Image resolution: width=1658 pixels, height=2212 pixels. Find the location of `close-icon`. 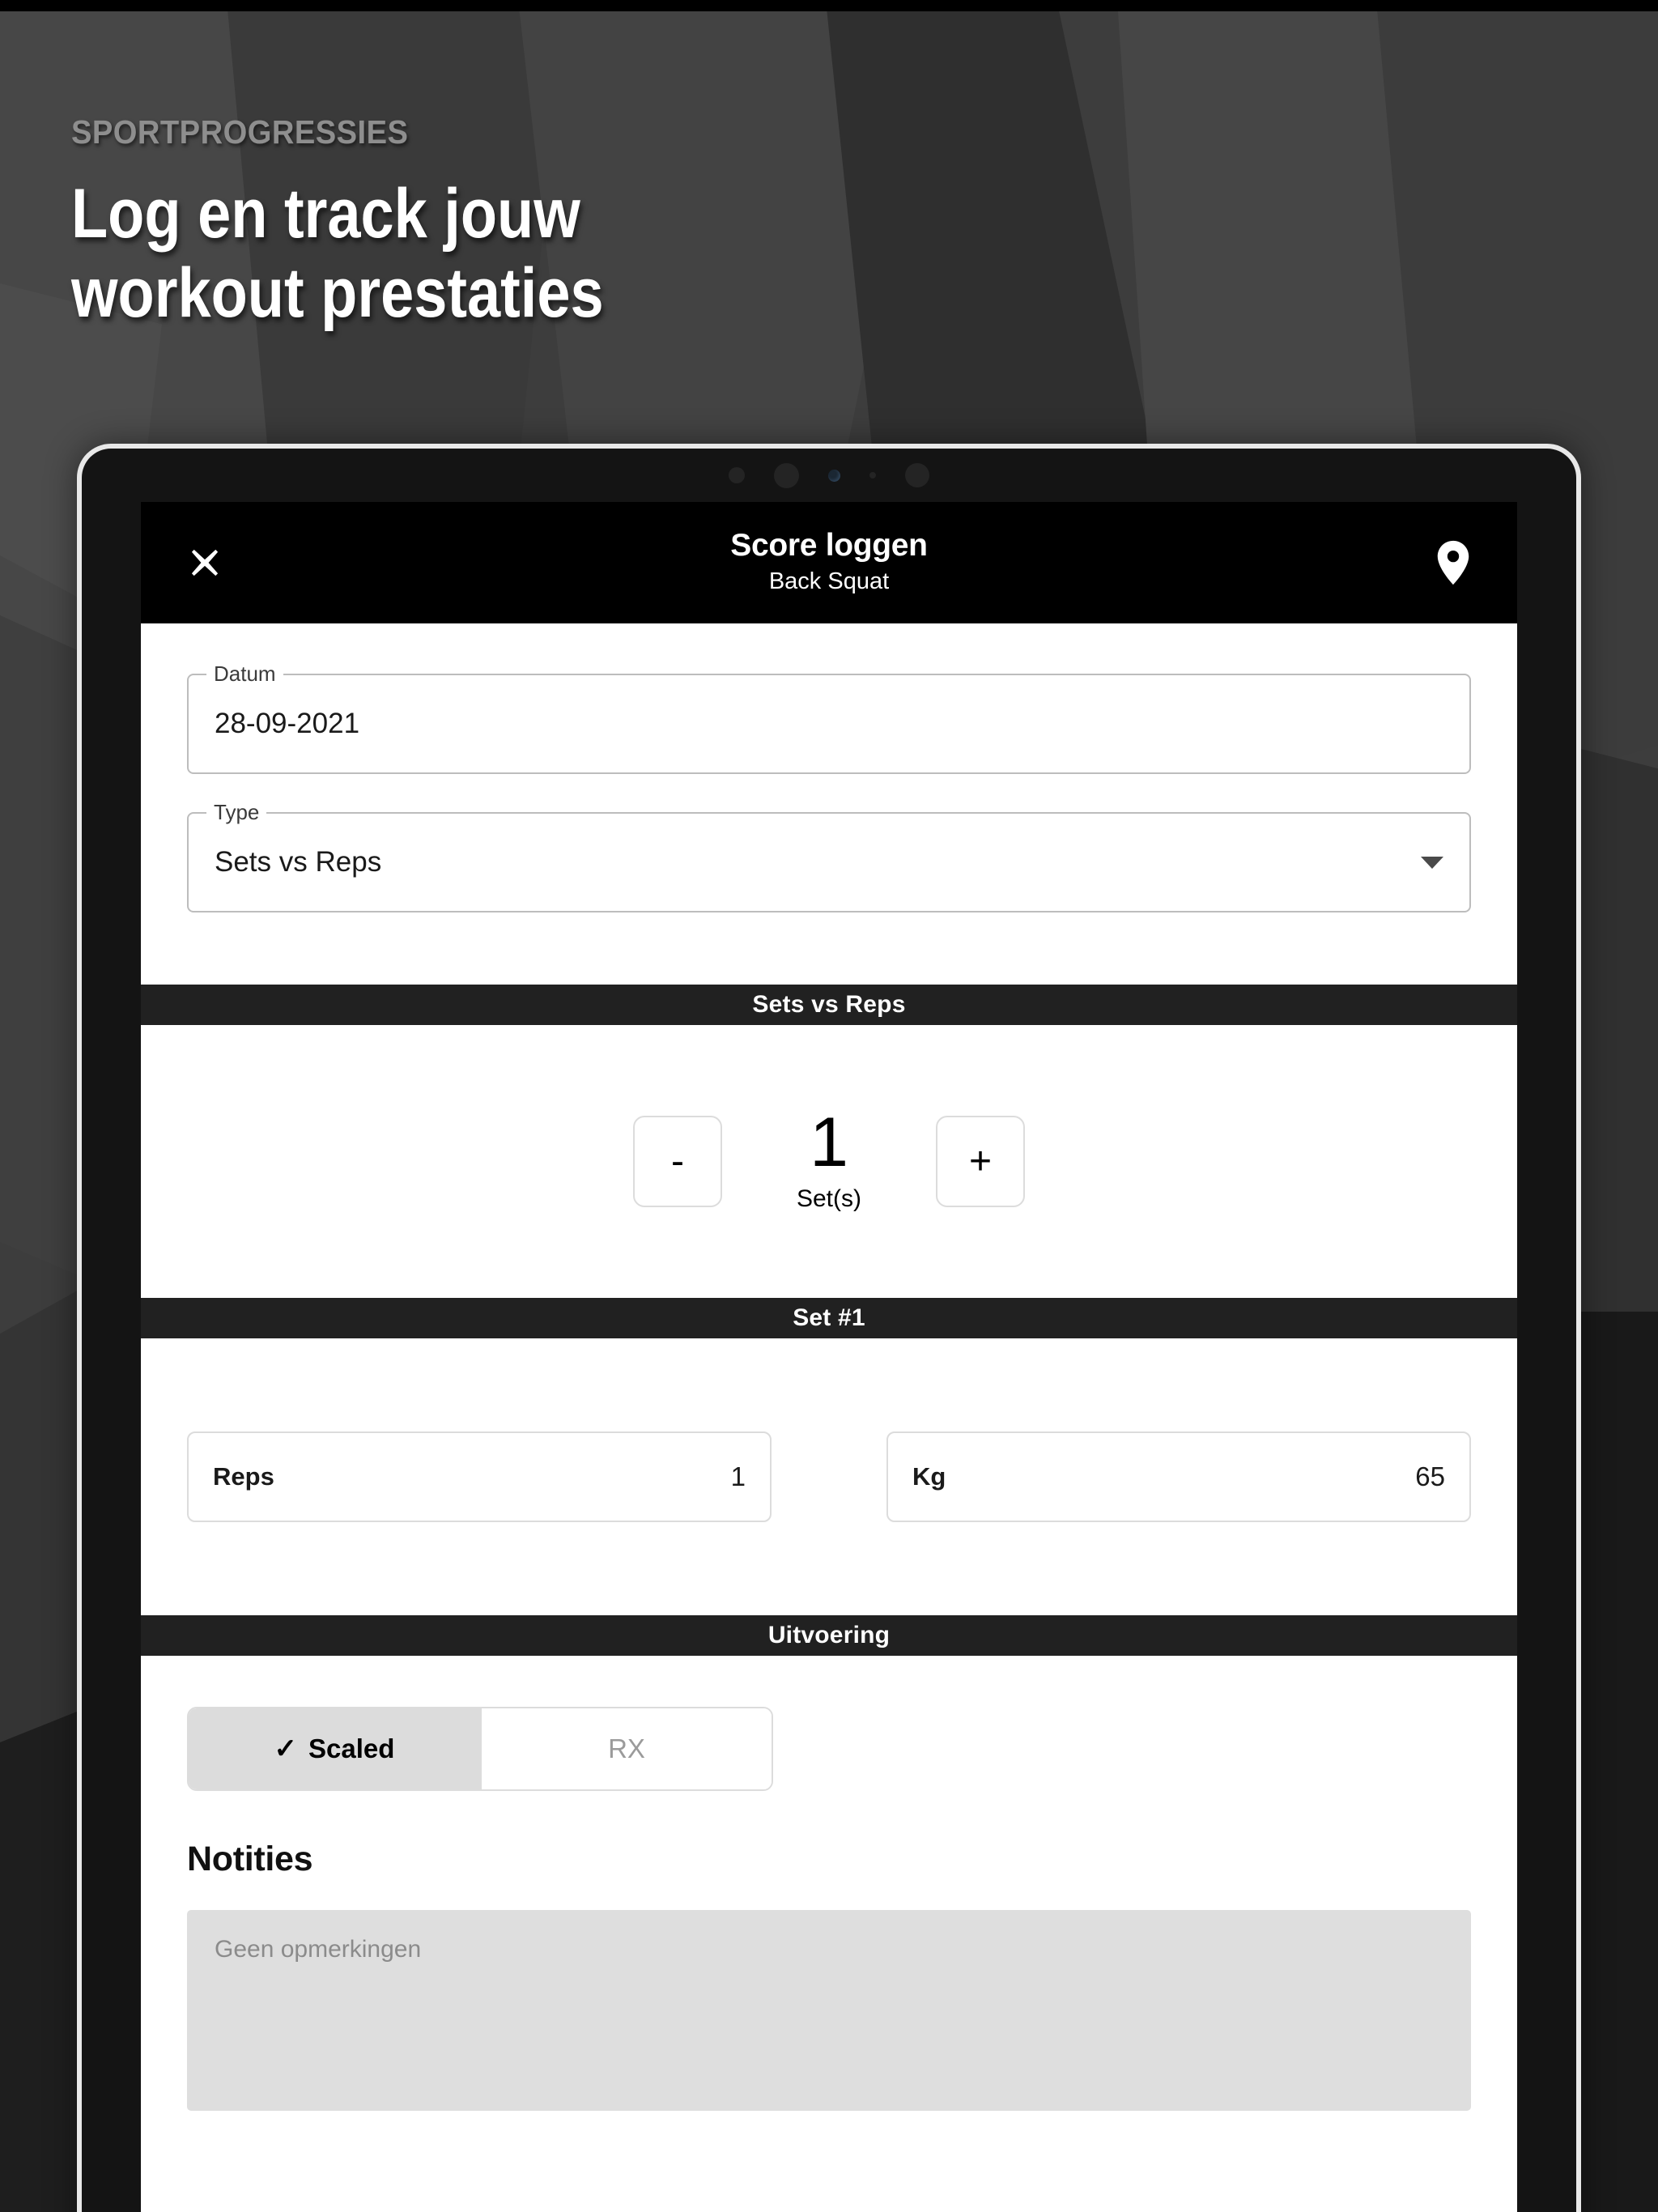

close-icon is located at coordinates (205, 563).